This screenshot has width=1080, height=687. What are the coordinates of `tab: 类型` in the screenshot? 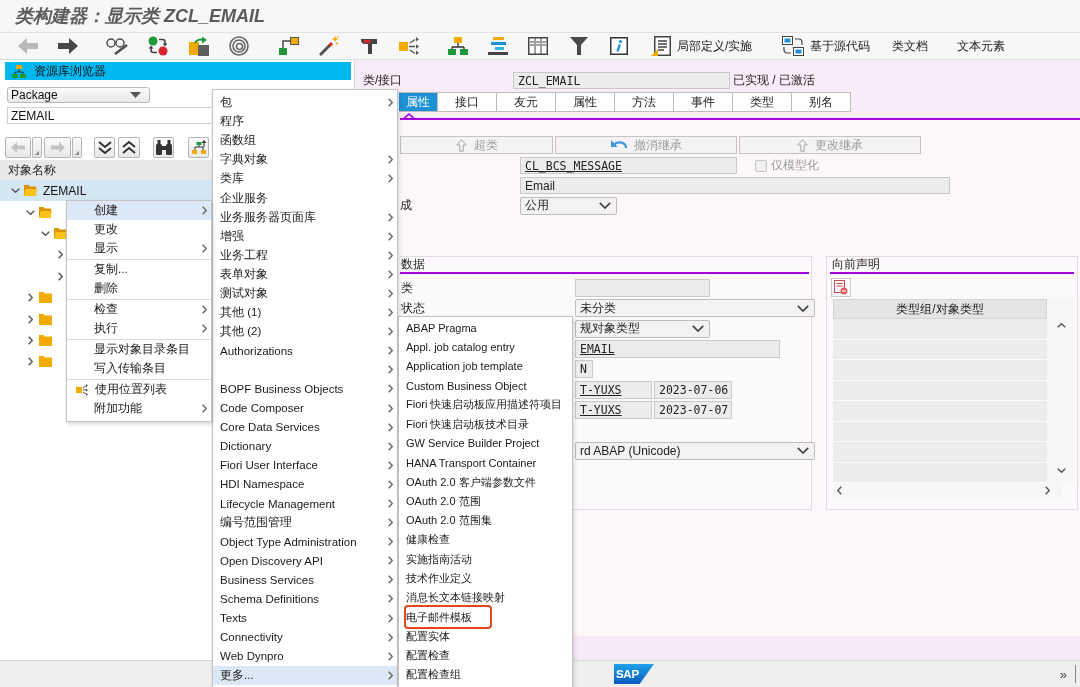 It's located at (762, 102).